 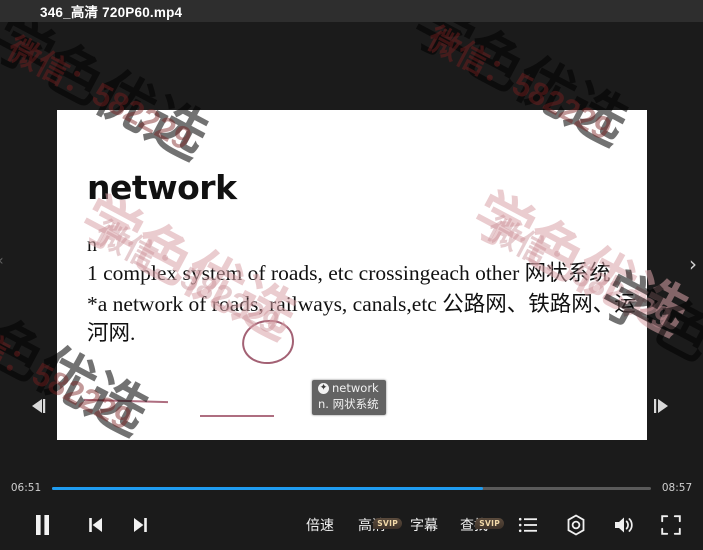 What do you see at coordinates (2, 261) in the screenshot?
I see `chevron-left-icon: ‹` at bounding box center [2, 261].